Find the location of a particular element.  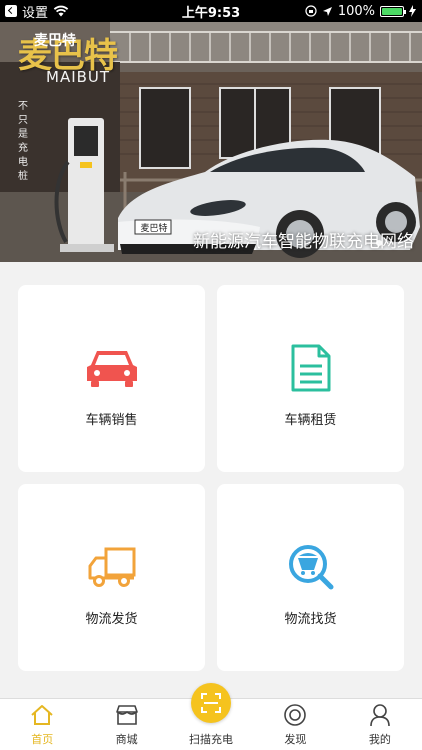

slogan-char: 不 is located at coordinates (23, 106).